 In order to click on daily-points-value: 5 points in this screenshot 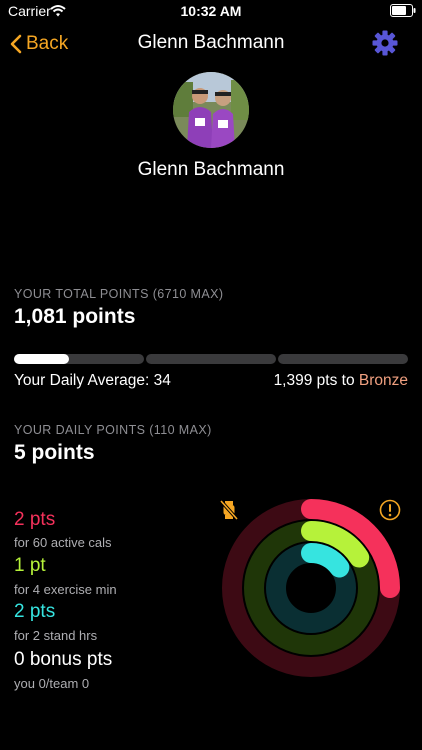, I will do `click(54, 452)`.